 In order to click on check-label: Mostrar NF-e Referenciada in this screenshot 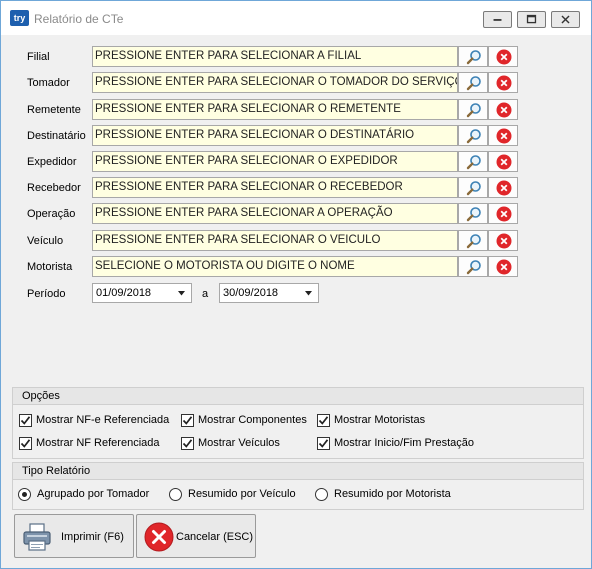, I will do `click(103, 420)`.